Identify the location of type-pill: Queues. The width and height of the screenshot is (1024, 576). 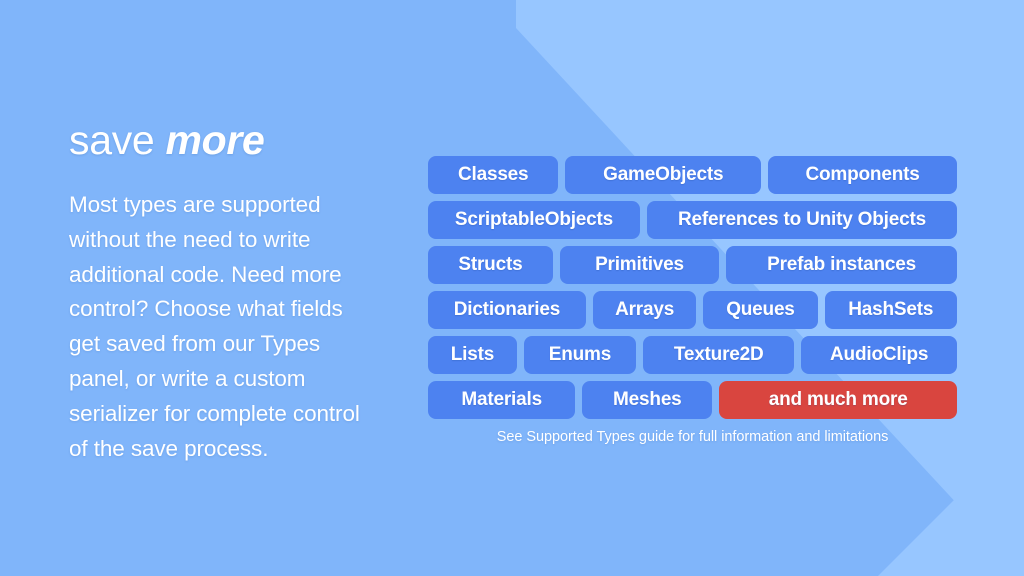
(760, 310).